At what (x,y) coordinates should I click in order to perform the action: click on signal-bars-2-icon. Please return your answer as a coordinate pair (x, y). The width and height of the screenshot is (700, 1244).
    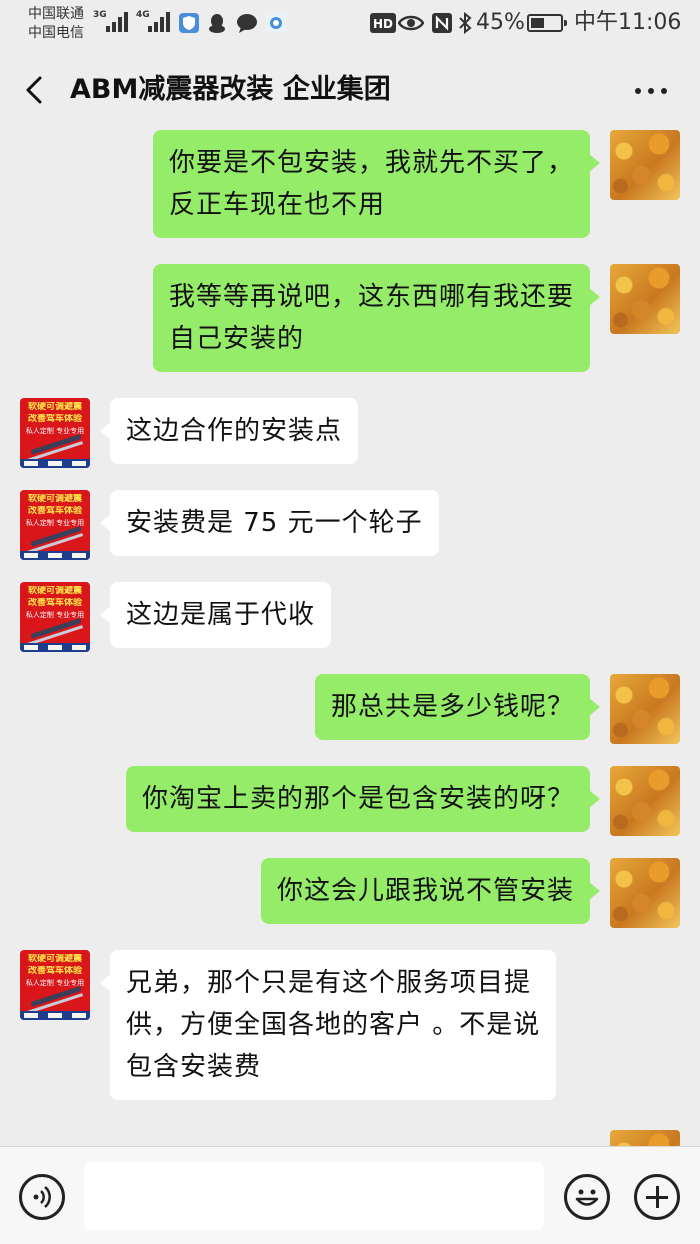
    Looking at the image, I should click on (160, 22).